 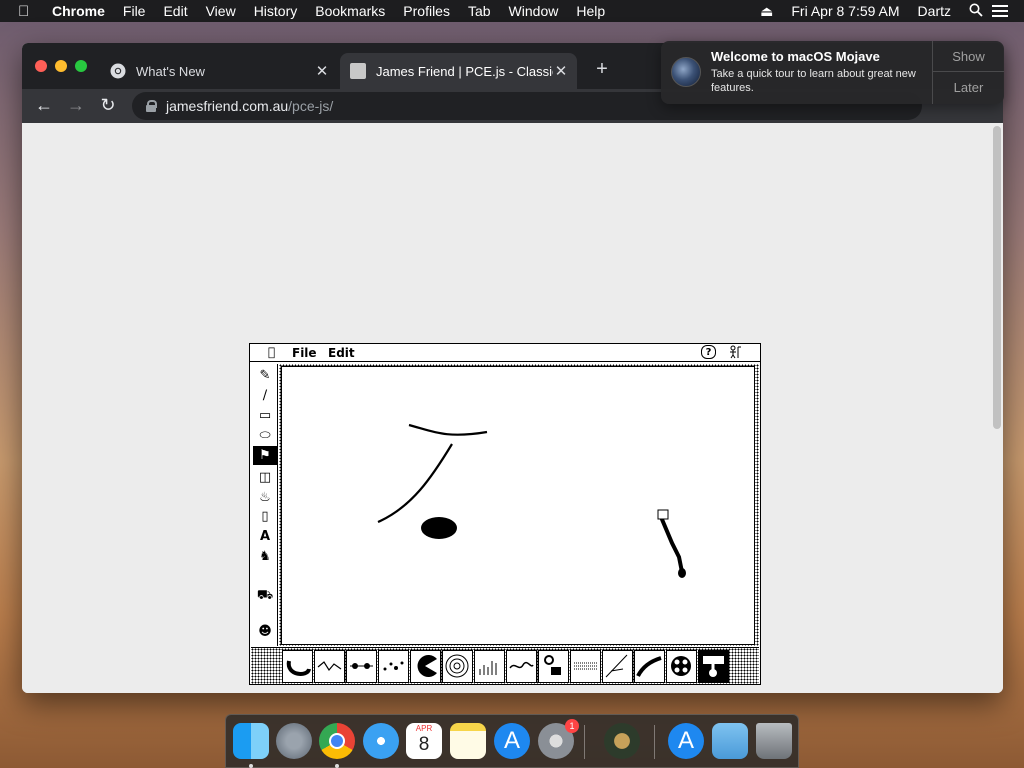 What do you see at coordinates (265, 415) in the screenshot?
I see `rectangle-tool: ▭` at bounding box center [265, 415].